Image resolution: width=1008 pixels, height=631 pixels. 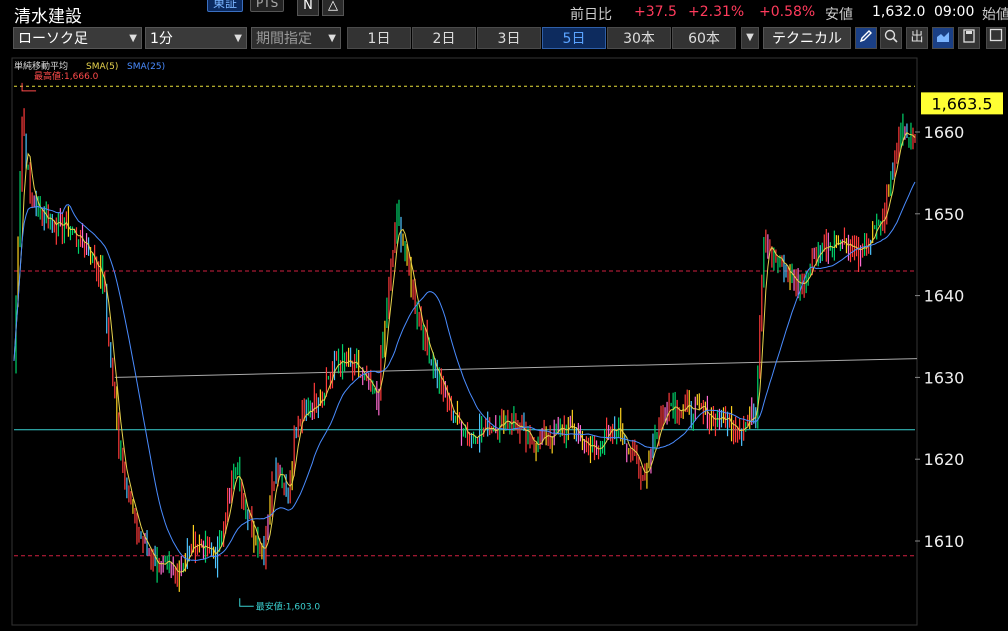 I want to click on market-tab-tse: 東証, so click(x=225, y=6).